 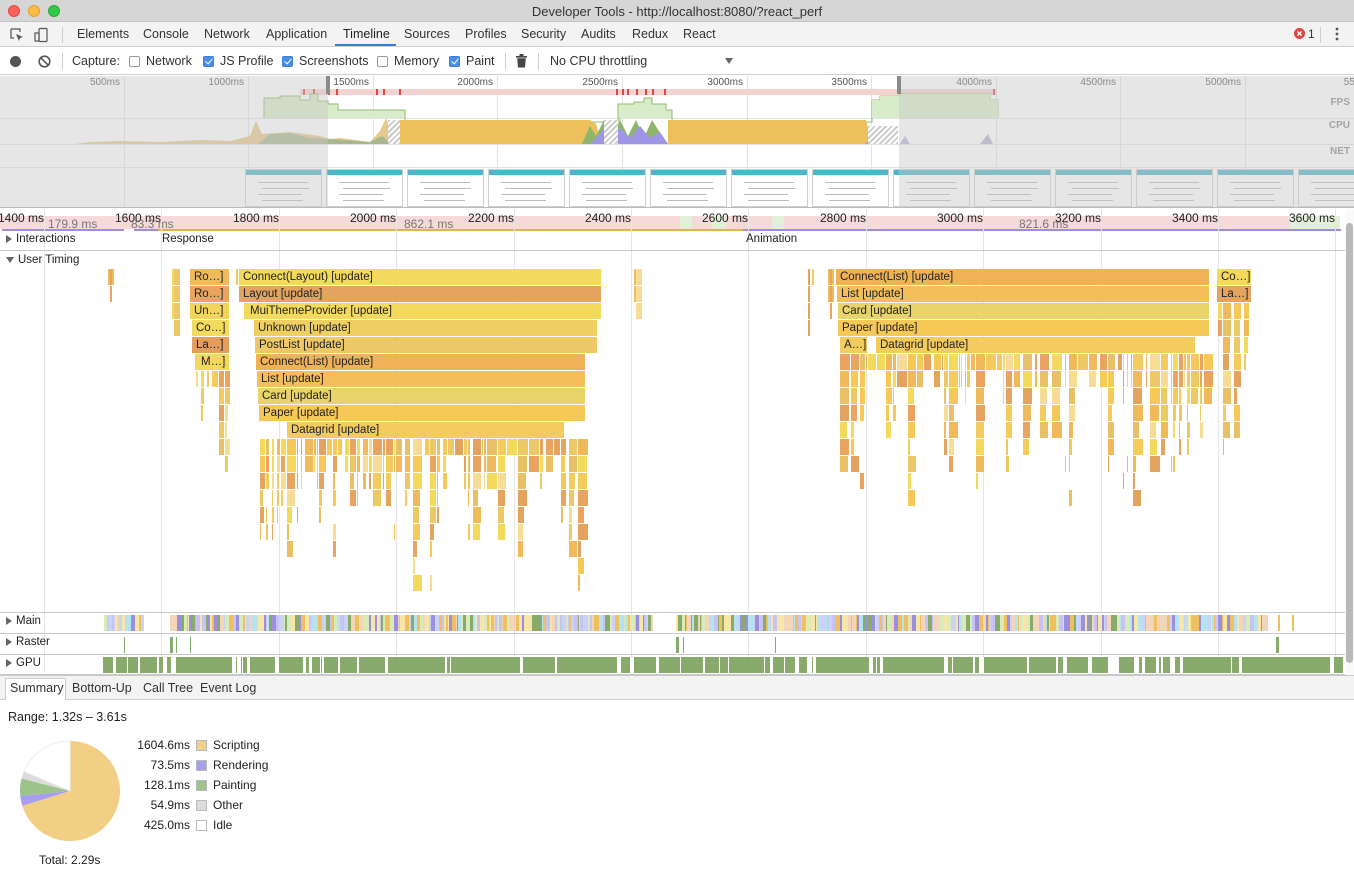 What do you see at coordinates (102, 688) in the screenshot?
I see `tab-bottom-up: Bottom-Up` at bounding box center [102, 688].